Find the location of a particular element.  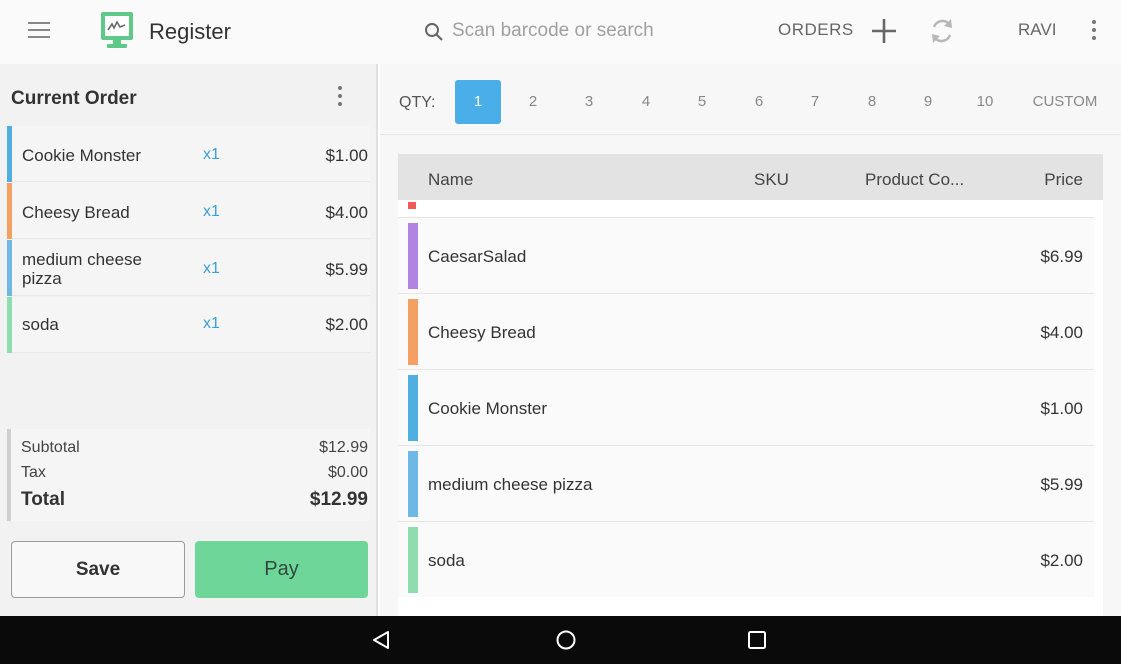

order-item-price: $2.00 is located at coordinates (346, 324).